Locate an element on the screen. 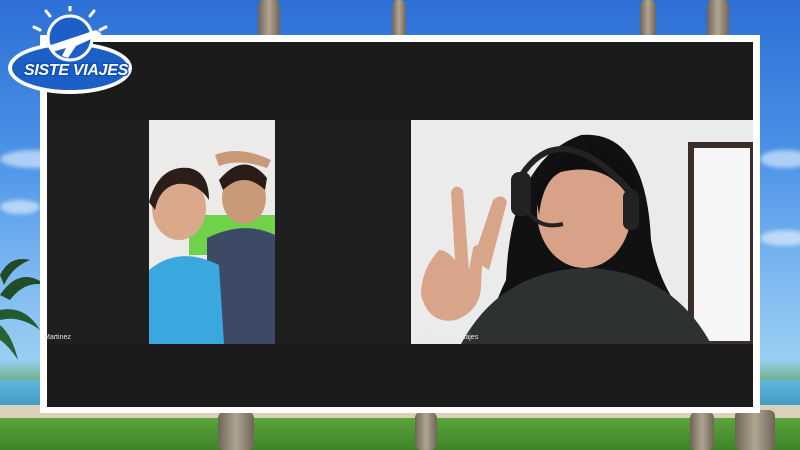  logo-sun-plane-icon is located at coordinates (70, 49).